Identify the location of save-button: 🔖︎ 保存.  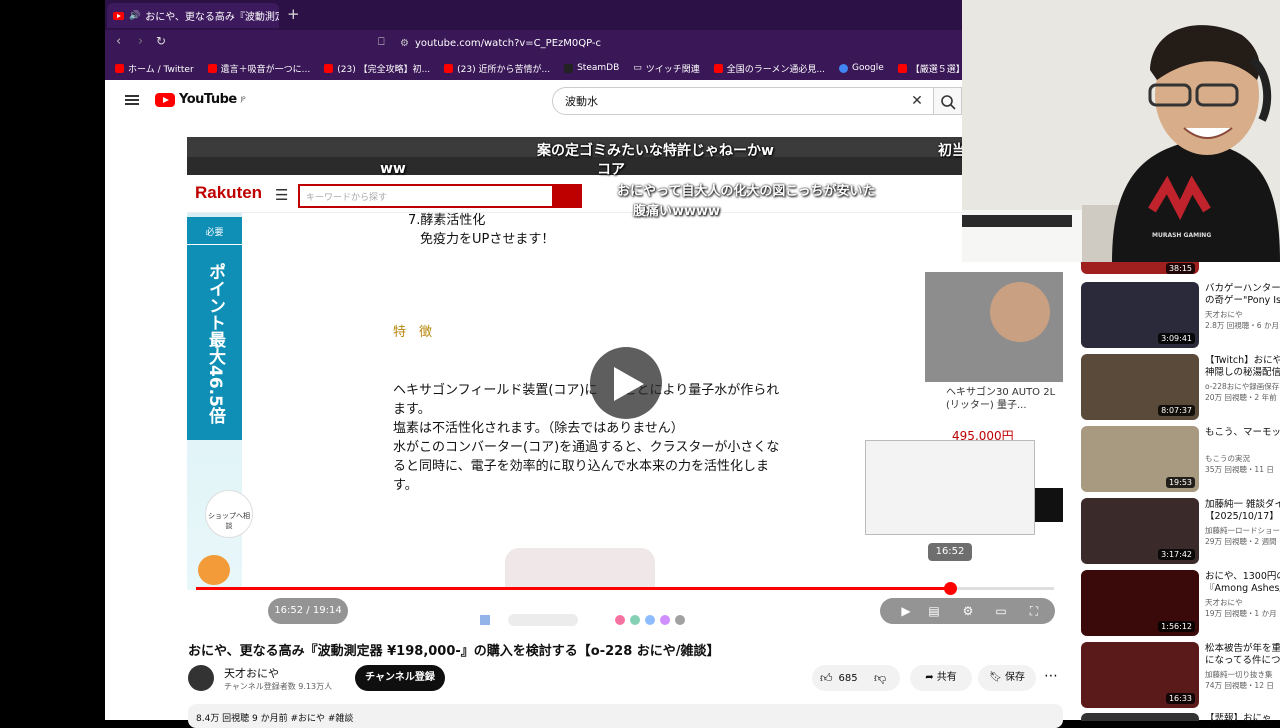
(1007, 678).